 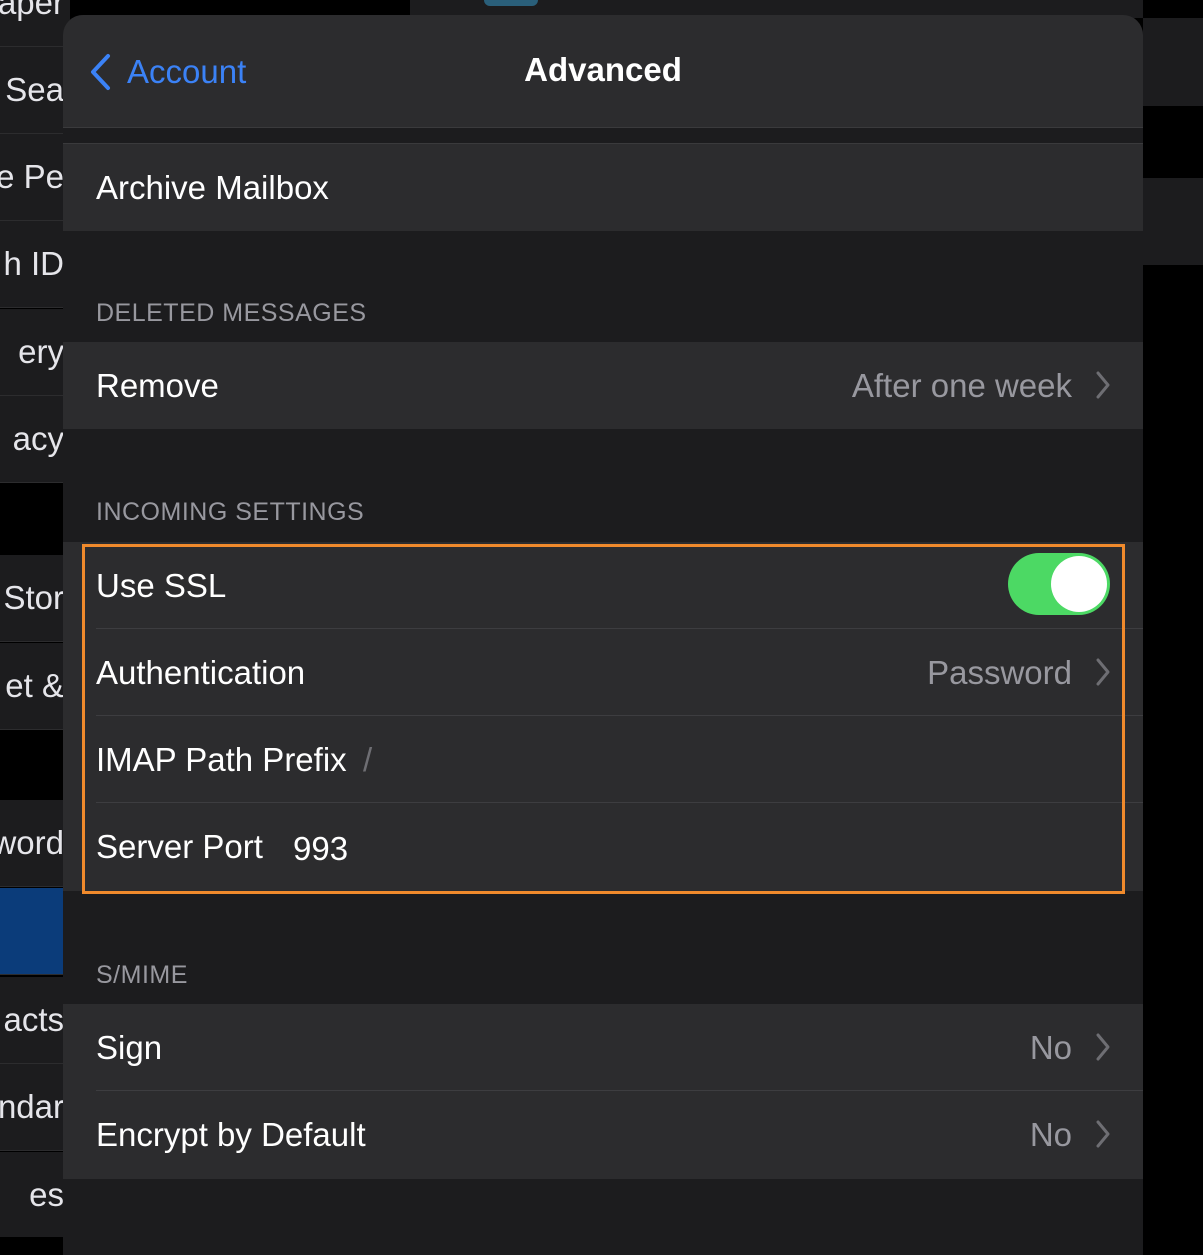 What do you see at coordinates (35, 1107) in the screenshot?
I see `background-list-item: ndar` at bounding box center [35, 1107].